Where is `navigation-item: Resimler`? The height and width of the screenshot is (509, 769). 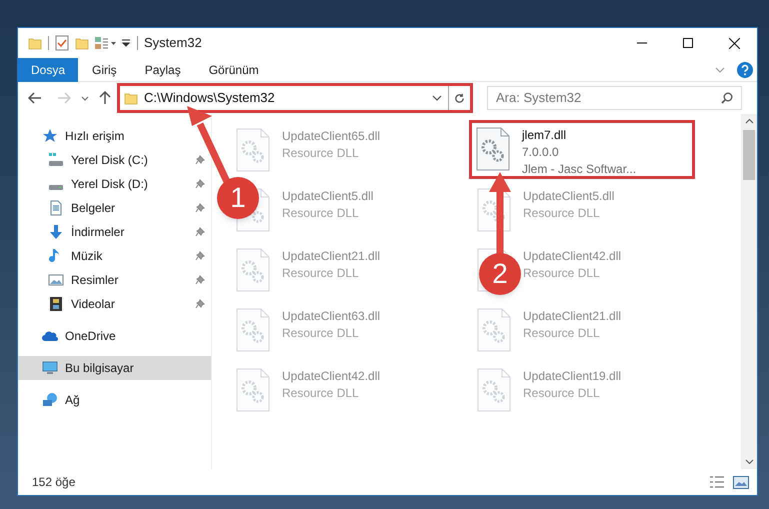 navigation-item: Resimler is located at coordinates (114, 280).